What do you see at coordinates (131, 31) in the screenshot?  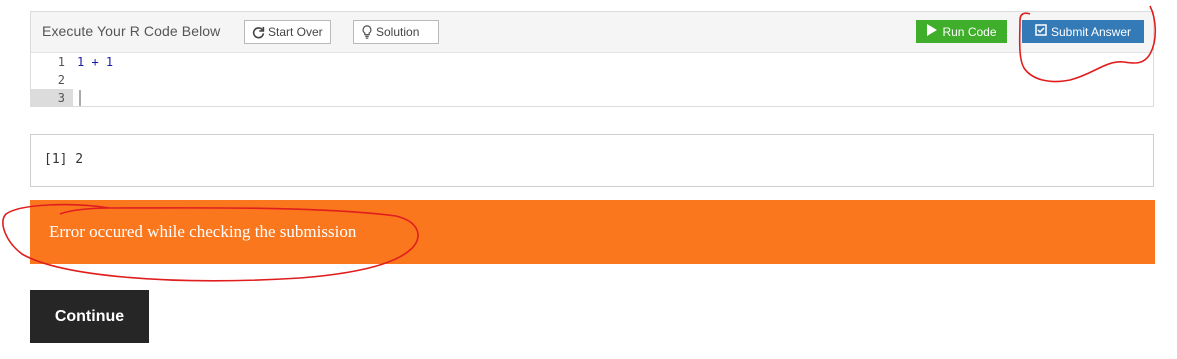 I see `exercise-title: Execute Your R Code Below` at bounding box center [131, 31].